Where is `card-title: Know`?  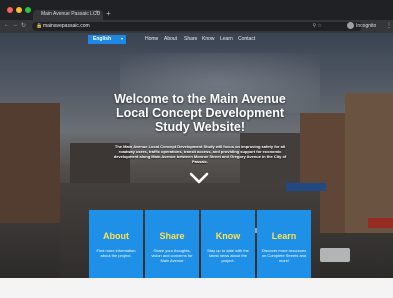 card-title: Know is located at coordinates (228, 236).